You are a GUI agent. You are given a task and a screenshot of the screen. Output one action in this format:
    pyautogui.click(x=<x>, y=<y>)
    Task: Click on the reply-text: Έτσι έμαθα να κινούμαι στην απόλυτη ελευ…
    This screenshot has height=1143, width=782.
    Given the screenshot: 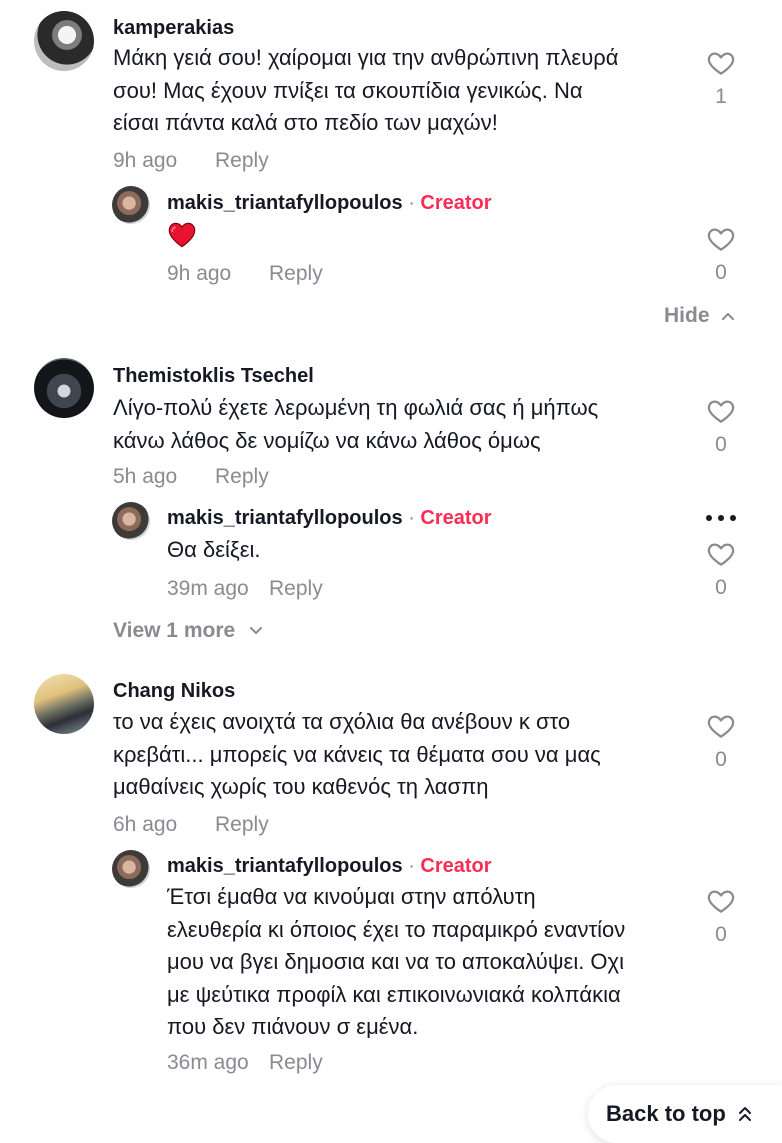 What is the action you would take?
    pyautogui.click(x=427, y=962)
    